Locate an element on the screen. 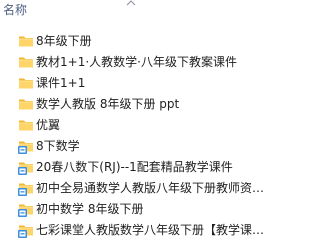  file-name: 20春八数下(RJ)--1配套精品教学课件 is located at coordinates (134, 167).